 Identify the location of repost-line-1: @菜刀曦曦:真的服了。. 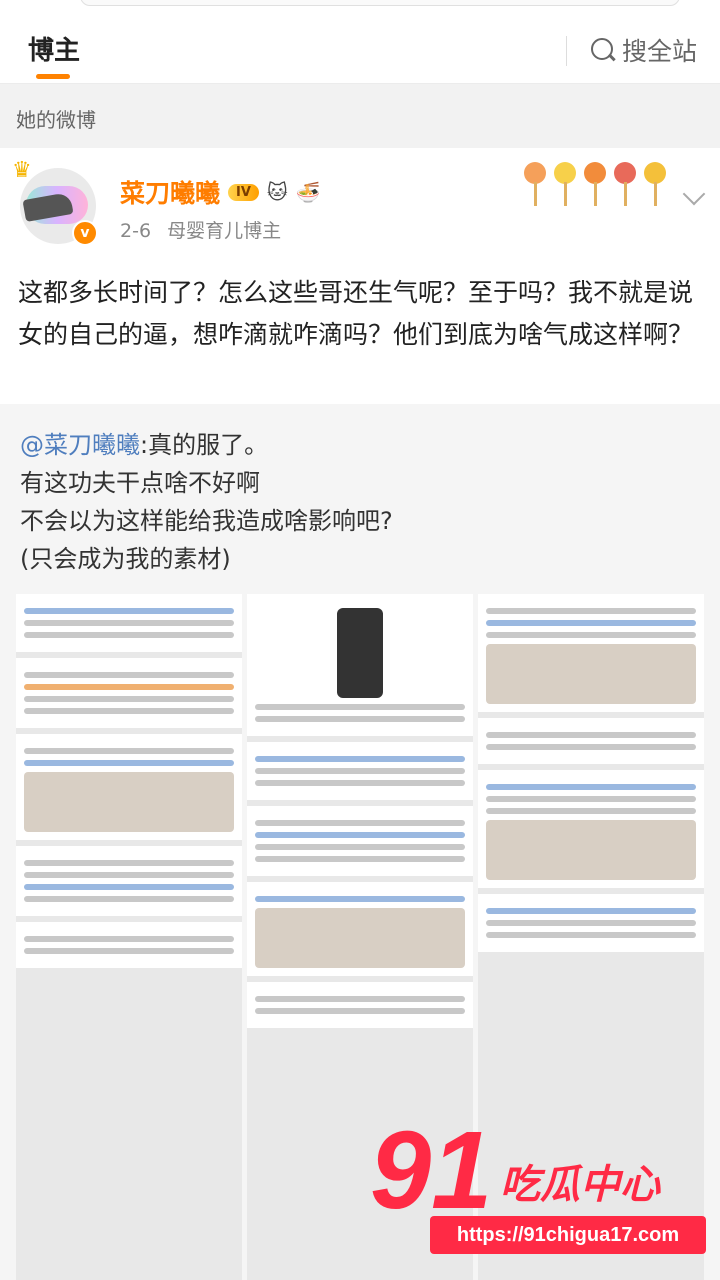
(360, 445).